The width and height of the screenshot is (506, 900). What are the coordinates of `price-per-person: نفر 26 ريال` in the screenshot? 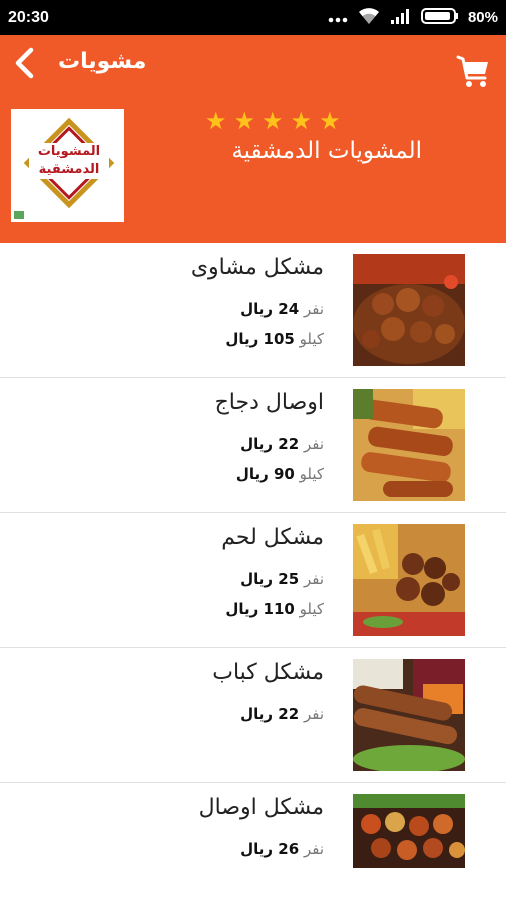 It's located at (282, 849).